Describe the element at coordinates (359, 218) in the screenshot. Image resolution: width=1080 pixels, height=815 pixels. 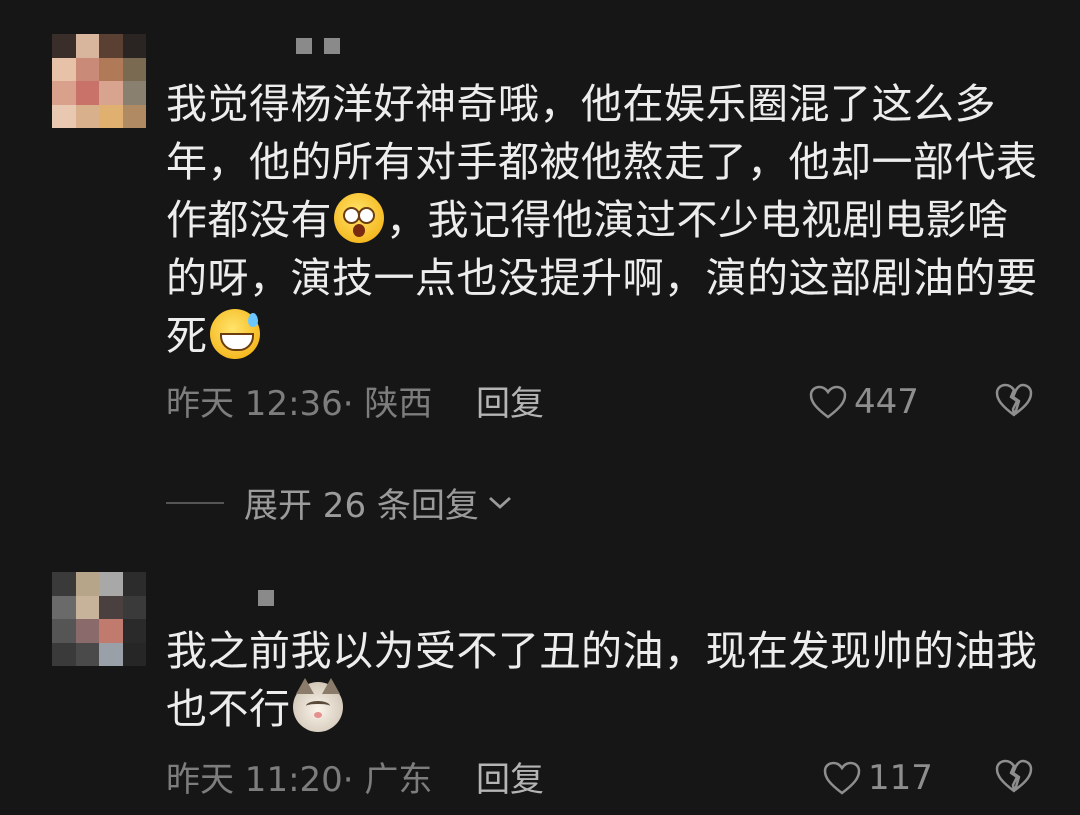
I see `shocked-face-icon` at that location.